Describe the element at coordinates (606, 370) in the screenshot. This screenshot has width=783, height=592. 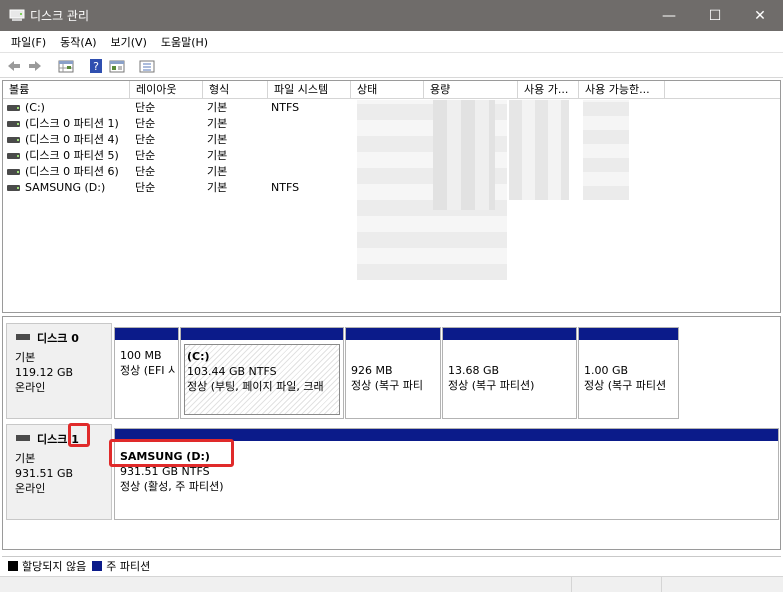
I see `partition-size: 1.00 GB` at that location.